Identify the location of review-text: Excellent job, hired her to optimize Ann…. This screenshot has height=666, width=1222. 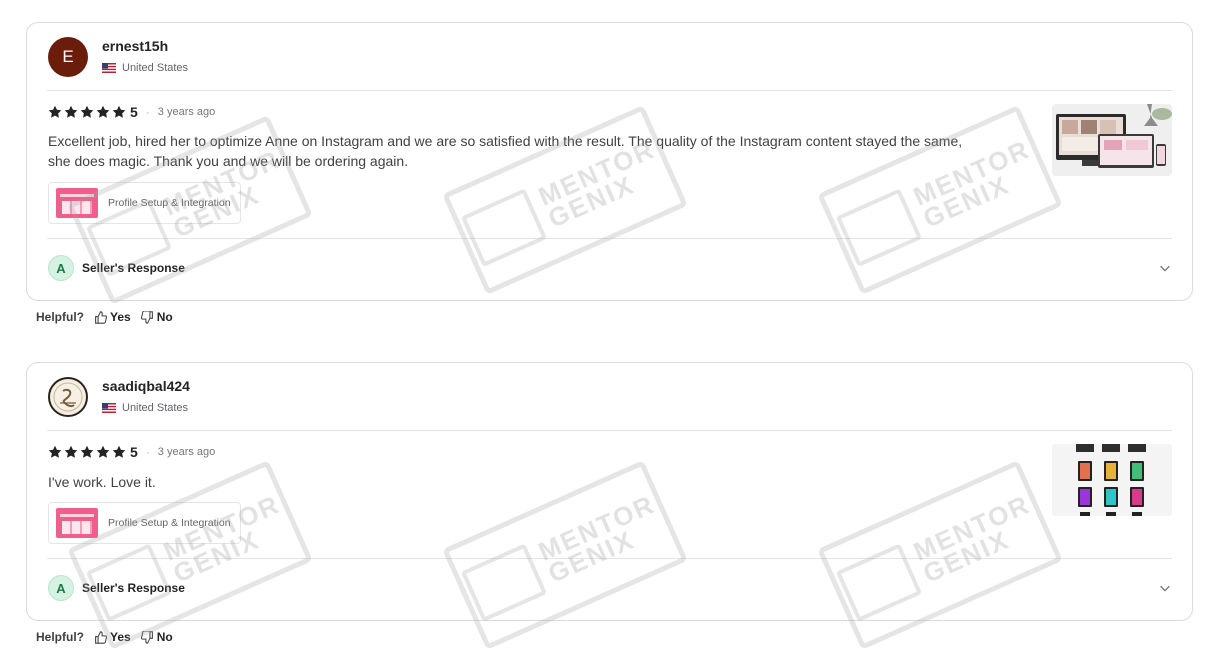
(505, 151).